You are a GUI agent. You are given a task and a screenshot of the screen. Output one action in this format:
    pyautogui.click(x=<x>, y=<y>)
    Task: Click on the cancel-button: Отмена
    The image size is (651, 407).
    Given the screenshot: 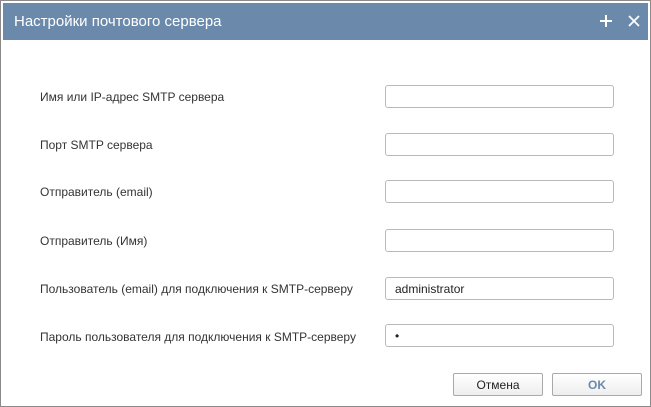 What is the action you would take?
    pyautogui.click(x=498, y=384)
    